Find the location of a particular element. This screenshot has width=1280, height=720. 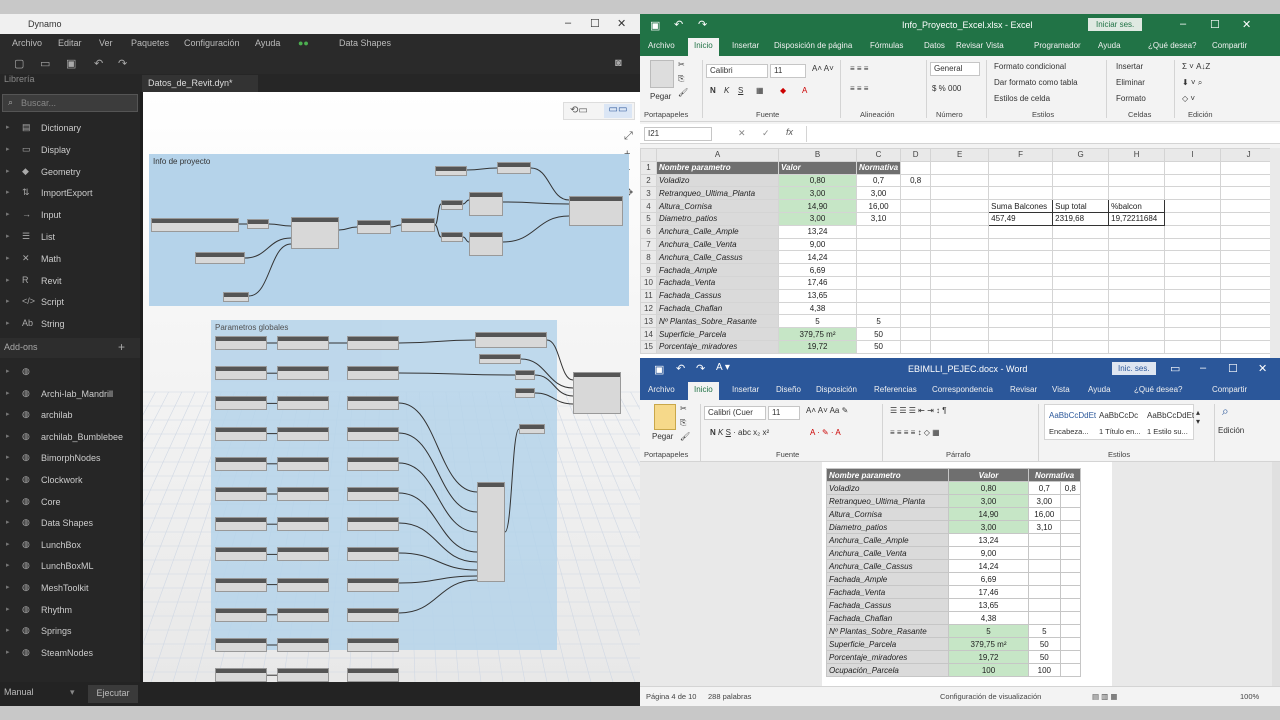

table-cell: 17,46 is located at coordinates (988, 592).